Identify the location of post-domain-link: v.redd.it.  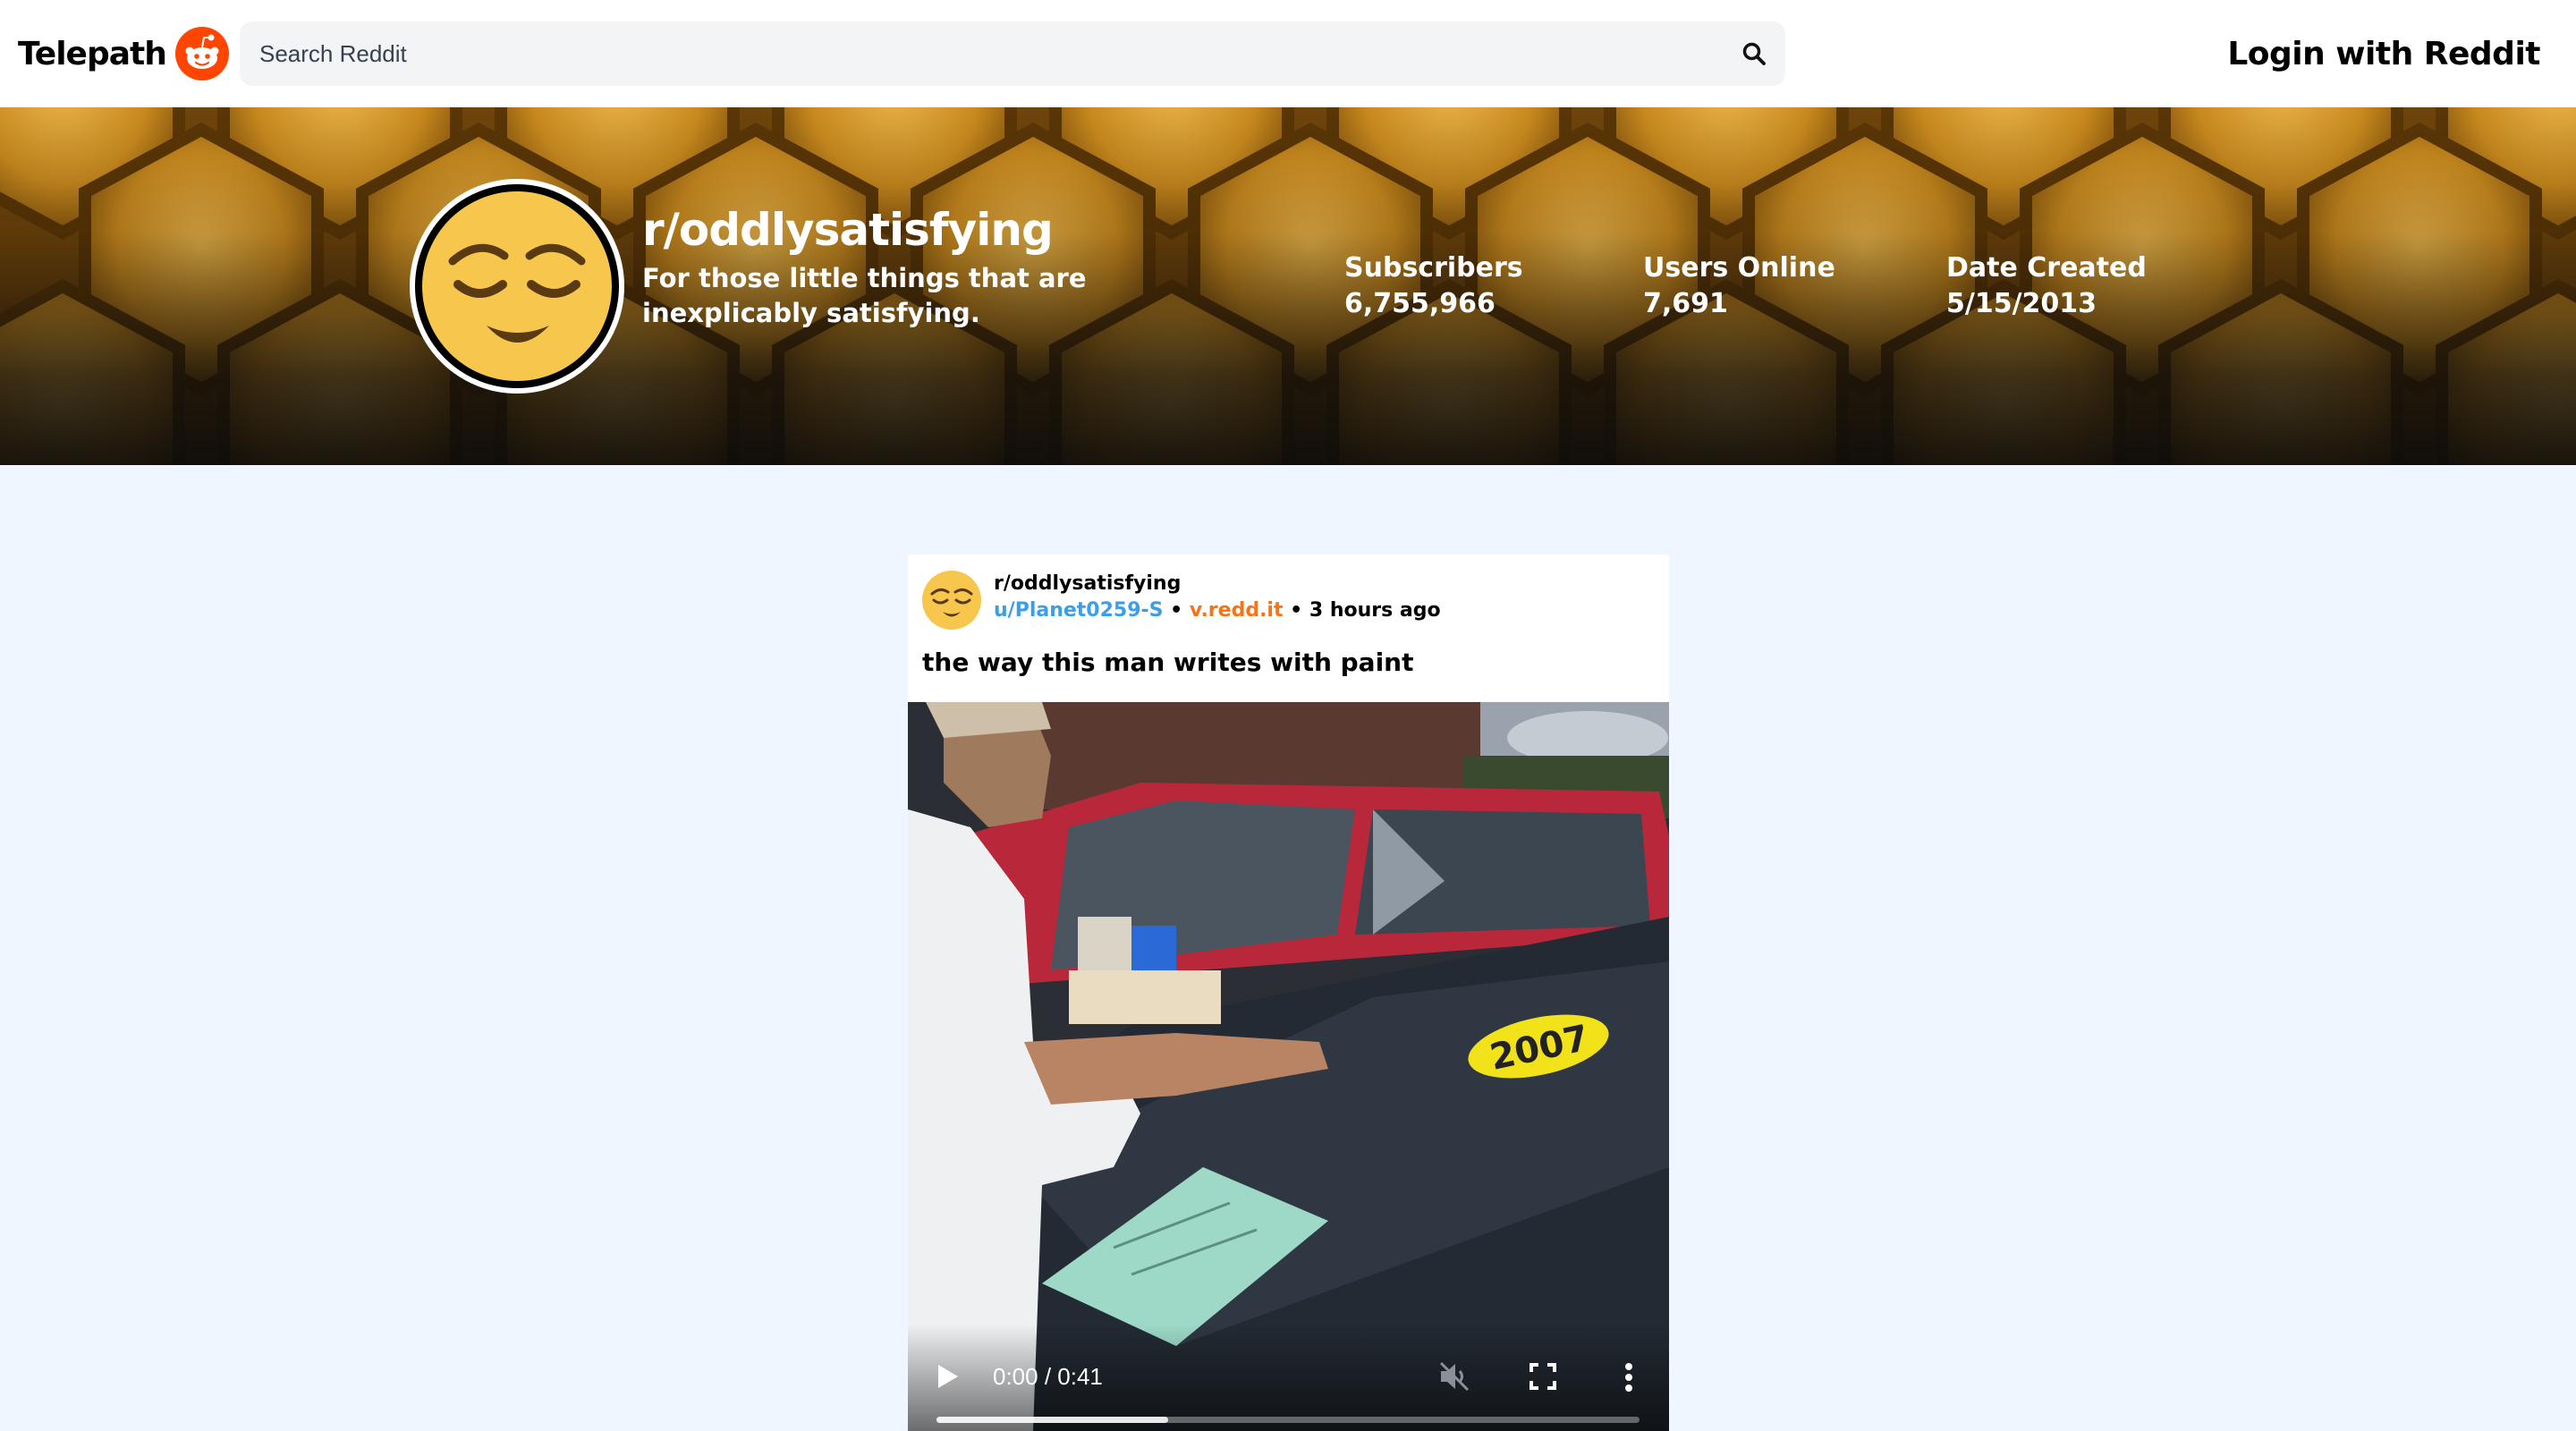
(1237, 611).